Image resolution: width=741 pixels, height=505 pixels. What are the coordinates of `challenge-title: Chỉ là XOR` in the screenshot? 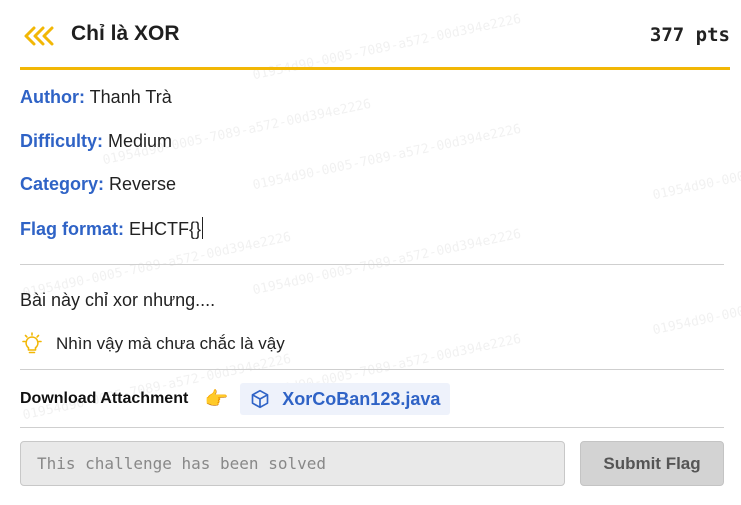 It's located at (125, 33).